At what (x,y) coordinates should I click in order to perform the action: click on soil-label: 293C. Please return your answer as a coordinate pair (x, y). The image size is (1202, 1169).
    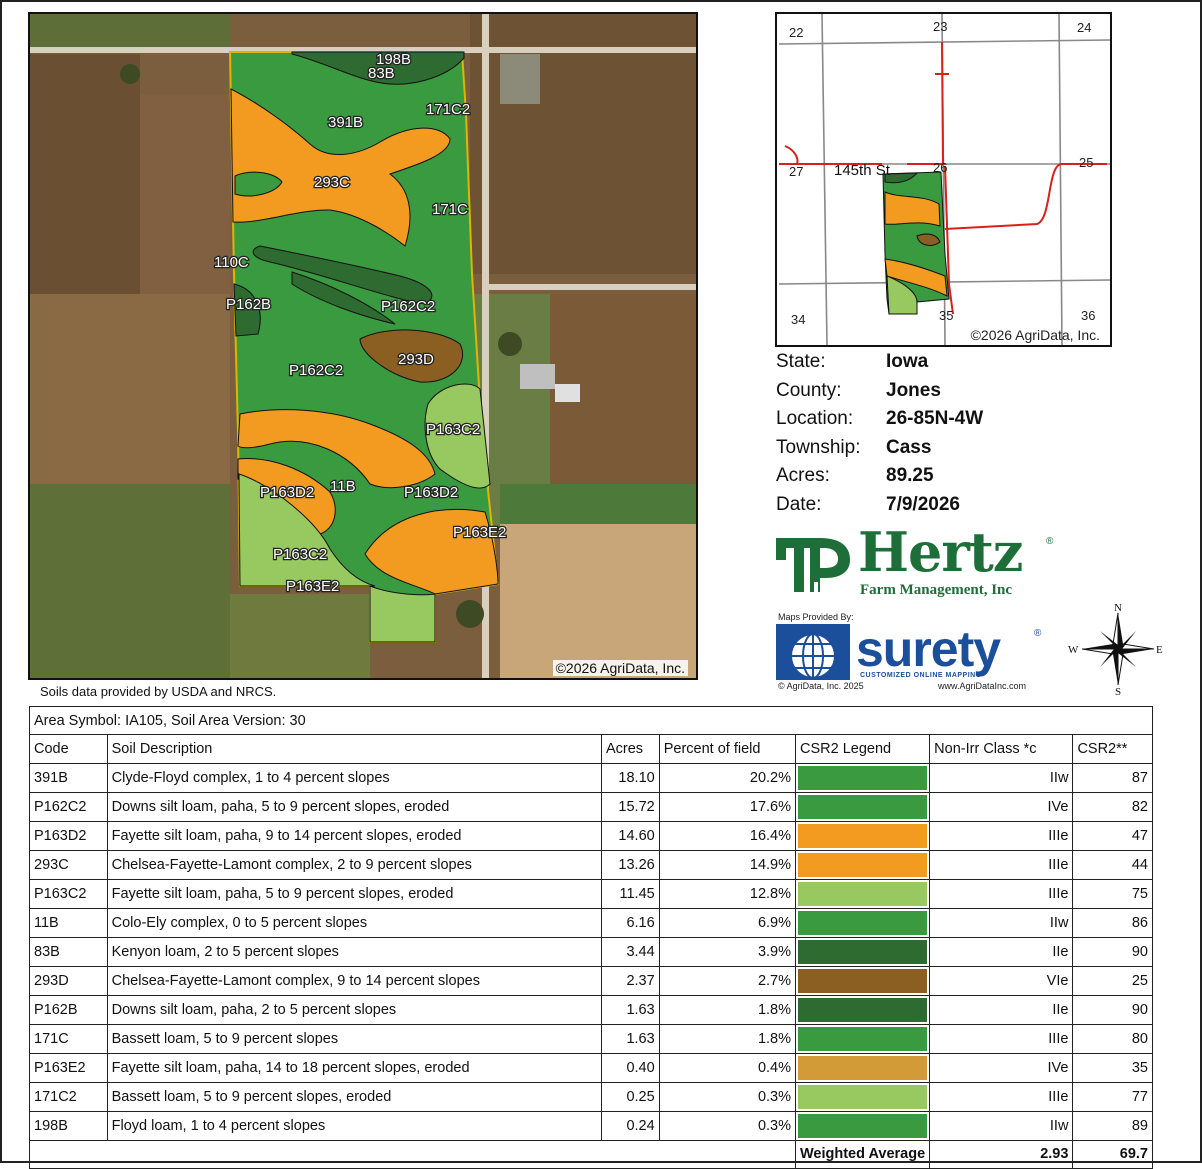
    Looking at the image, I should click on (332, 182).